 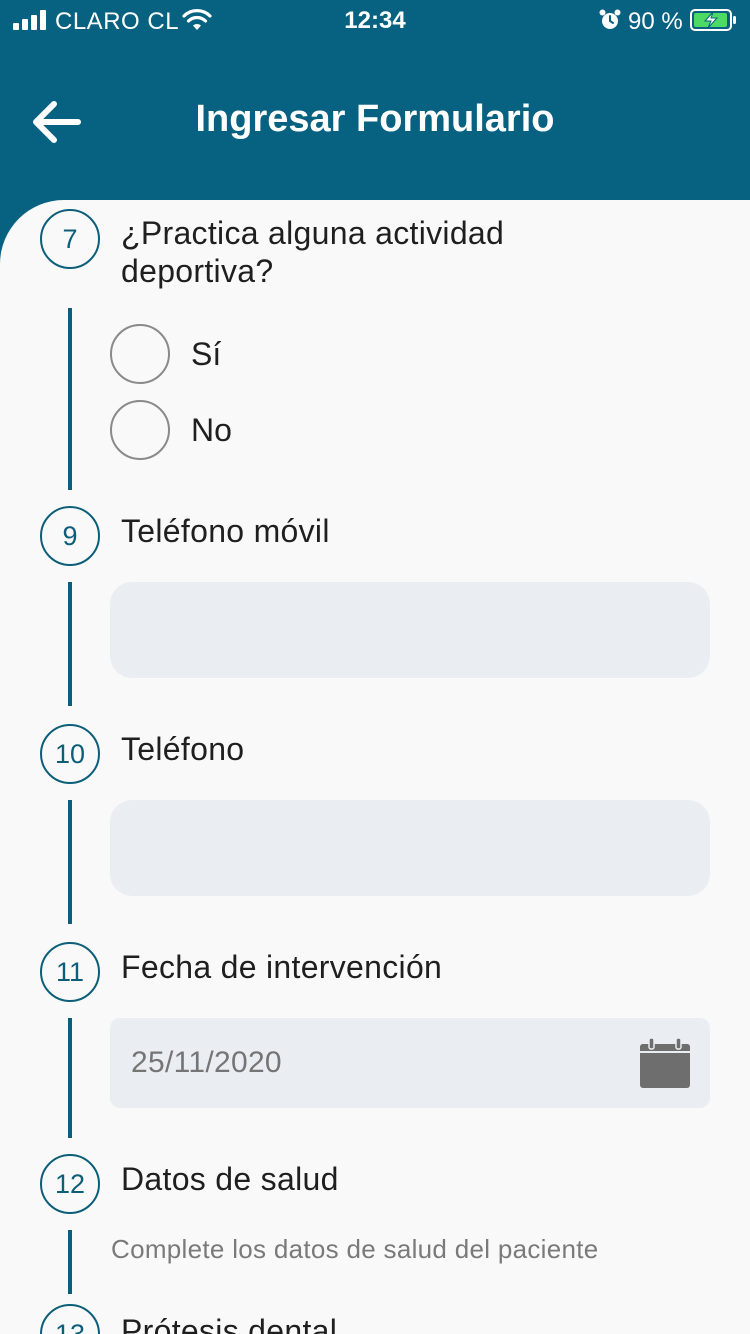 What do you see at coordinates (206, 353) in the screenshot?
I see `radio-label: Sí` at bounding box center [206, 353].